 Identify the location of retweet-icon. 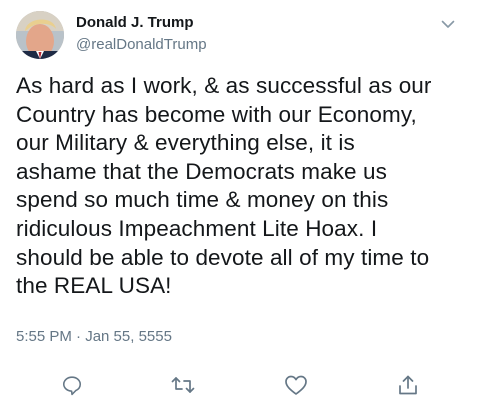
(183, 385).